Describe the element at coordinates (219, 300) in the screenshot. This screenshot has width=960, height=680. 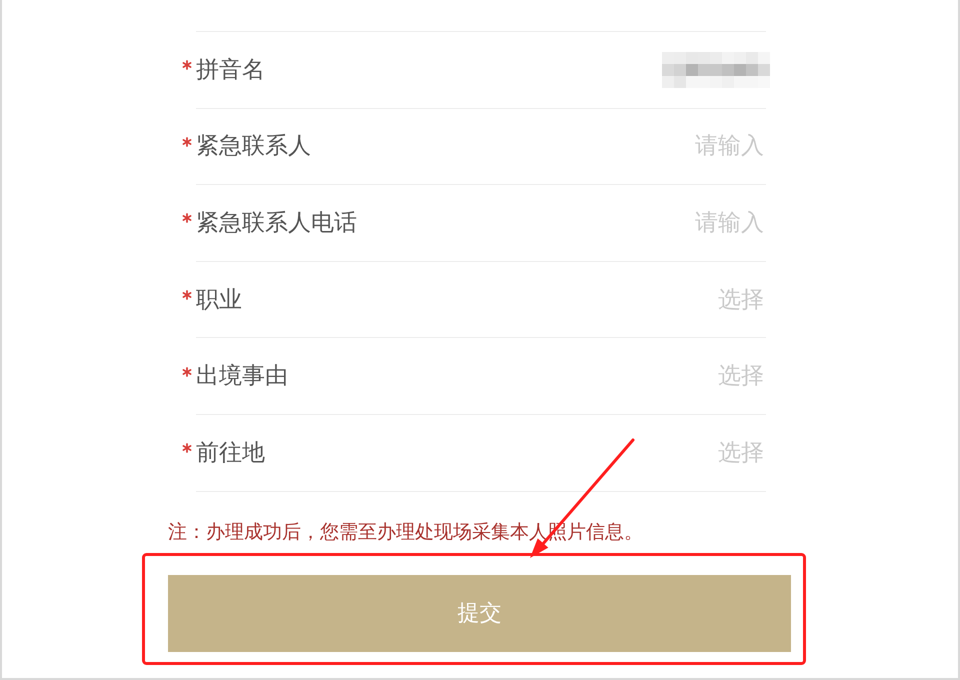
I see `field-label: 职业` at that location.